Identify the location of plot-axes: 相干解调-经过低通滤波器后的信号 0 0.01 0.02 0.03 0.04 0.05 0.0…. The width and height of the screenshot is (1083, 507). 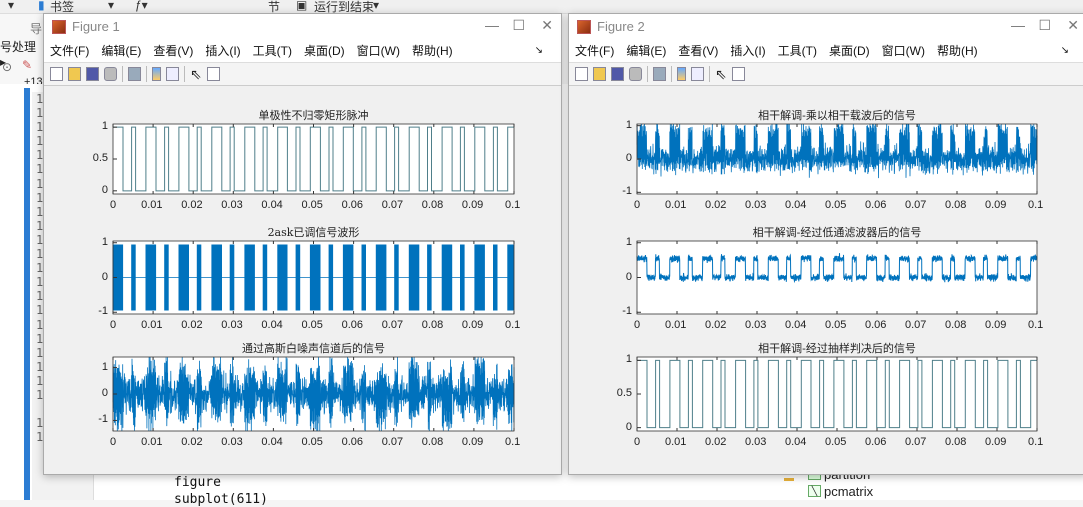
(832, 278).